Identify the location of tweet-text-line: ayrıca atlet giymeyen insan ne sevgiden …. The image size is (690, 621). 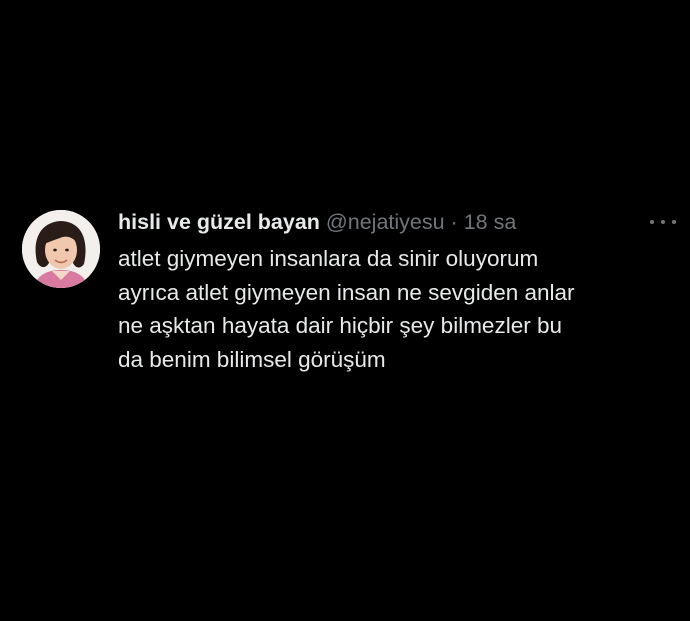
(346, 292).